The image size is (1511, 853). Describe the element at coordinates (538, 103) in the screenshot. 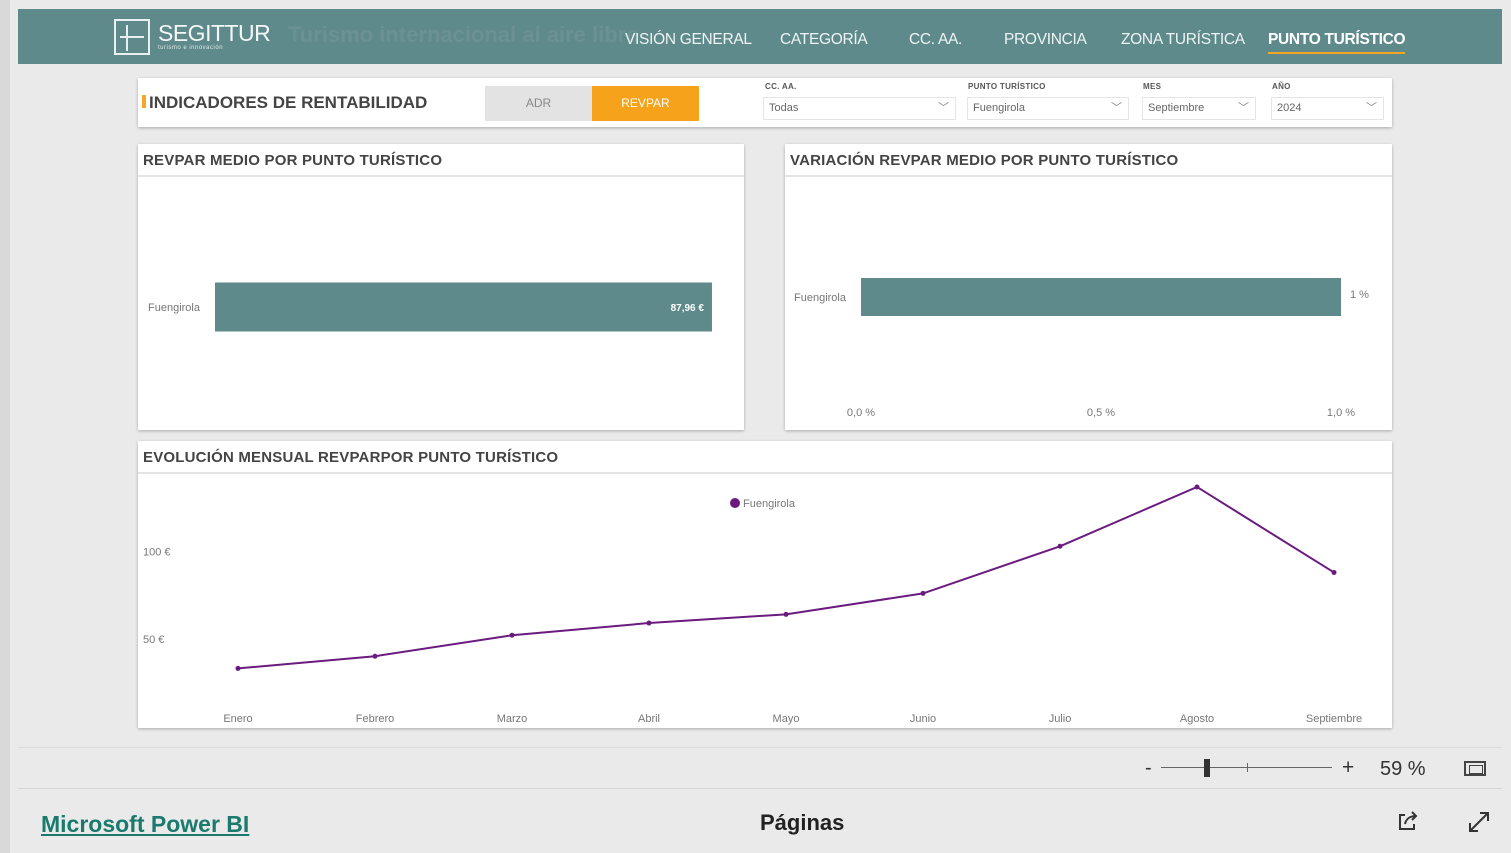

I see `adr-toggle-button: ADR` at that location.